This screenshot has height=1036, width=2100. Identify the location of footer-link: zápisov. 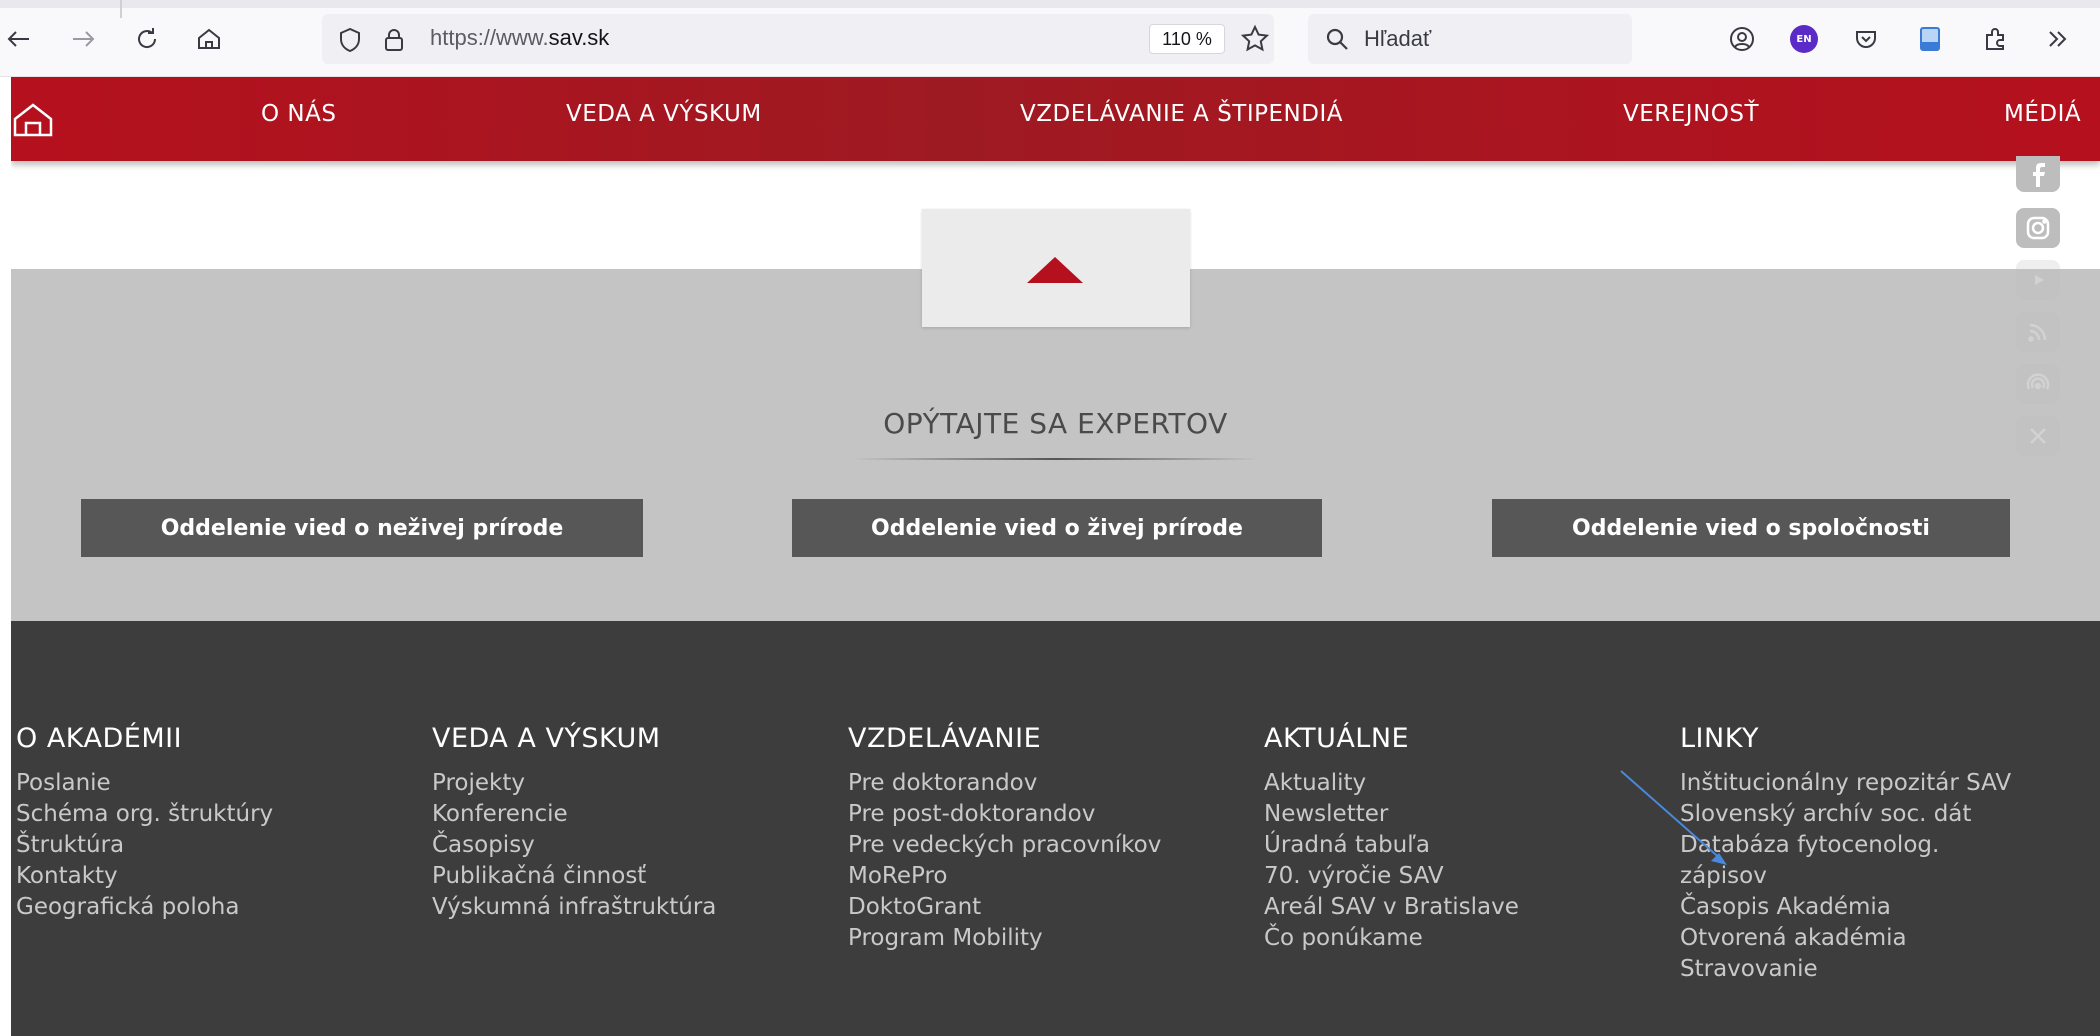
(1845, 876).